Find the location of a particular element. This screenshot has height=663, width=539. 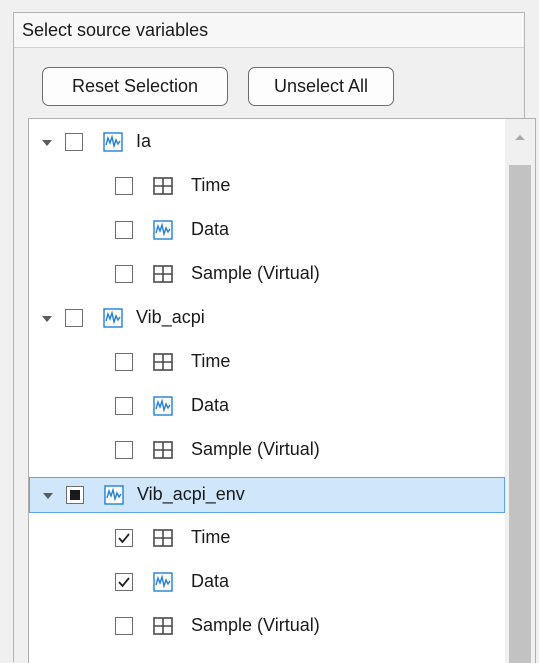

scrollbar-thumb is located at coordinates (520, 414).